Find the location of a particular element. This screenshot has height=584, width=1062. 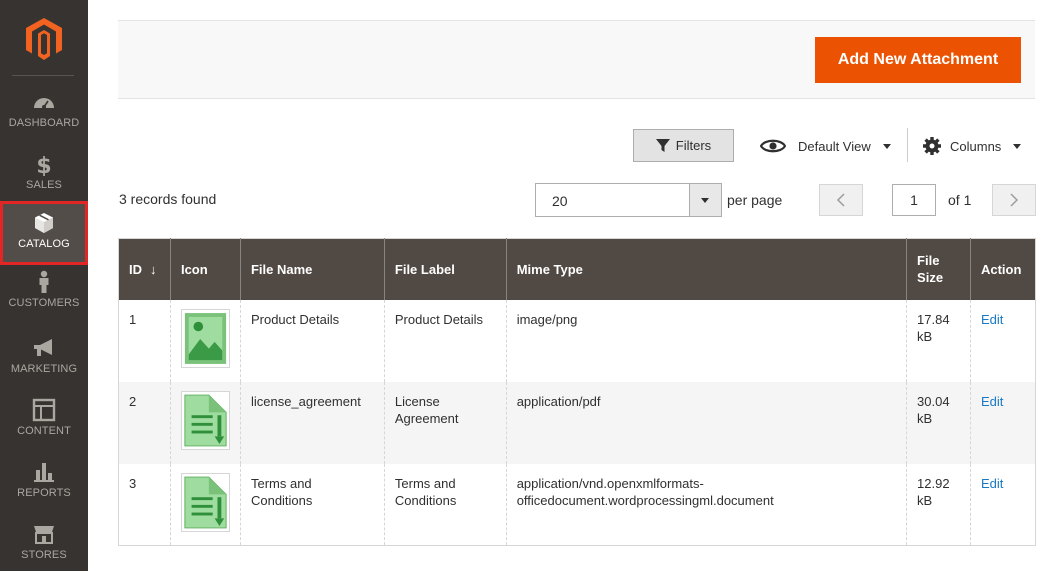

cell-file-name: license_agreement is located at coordinates (312, 422).